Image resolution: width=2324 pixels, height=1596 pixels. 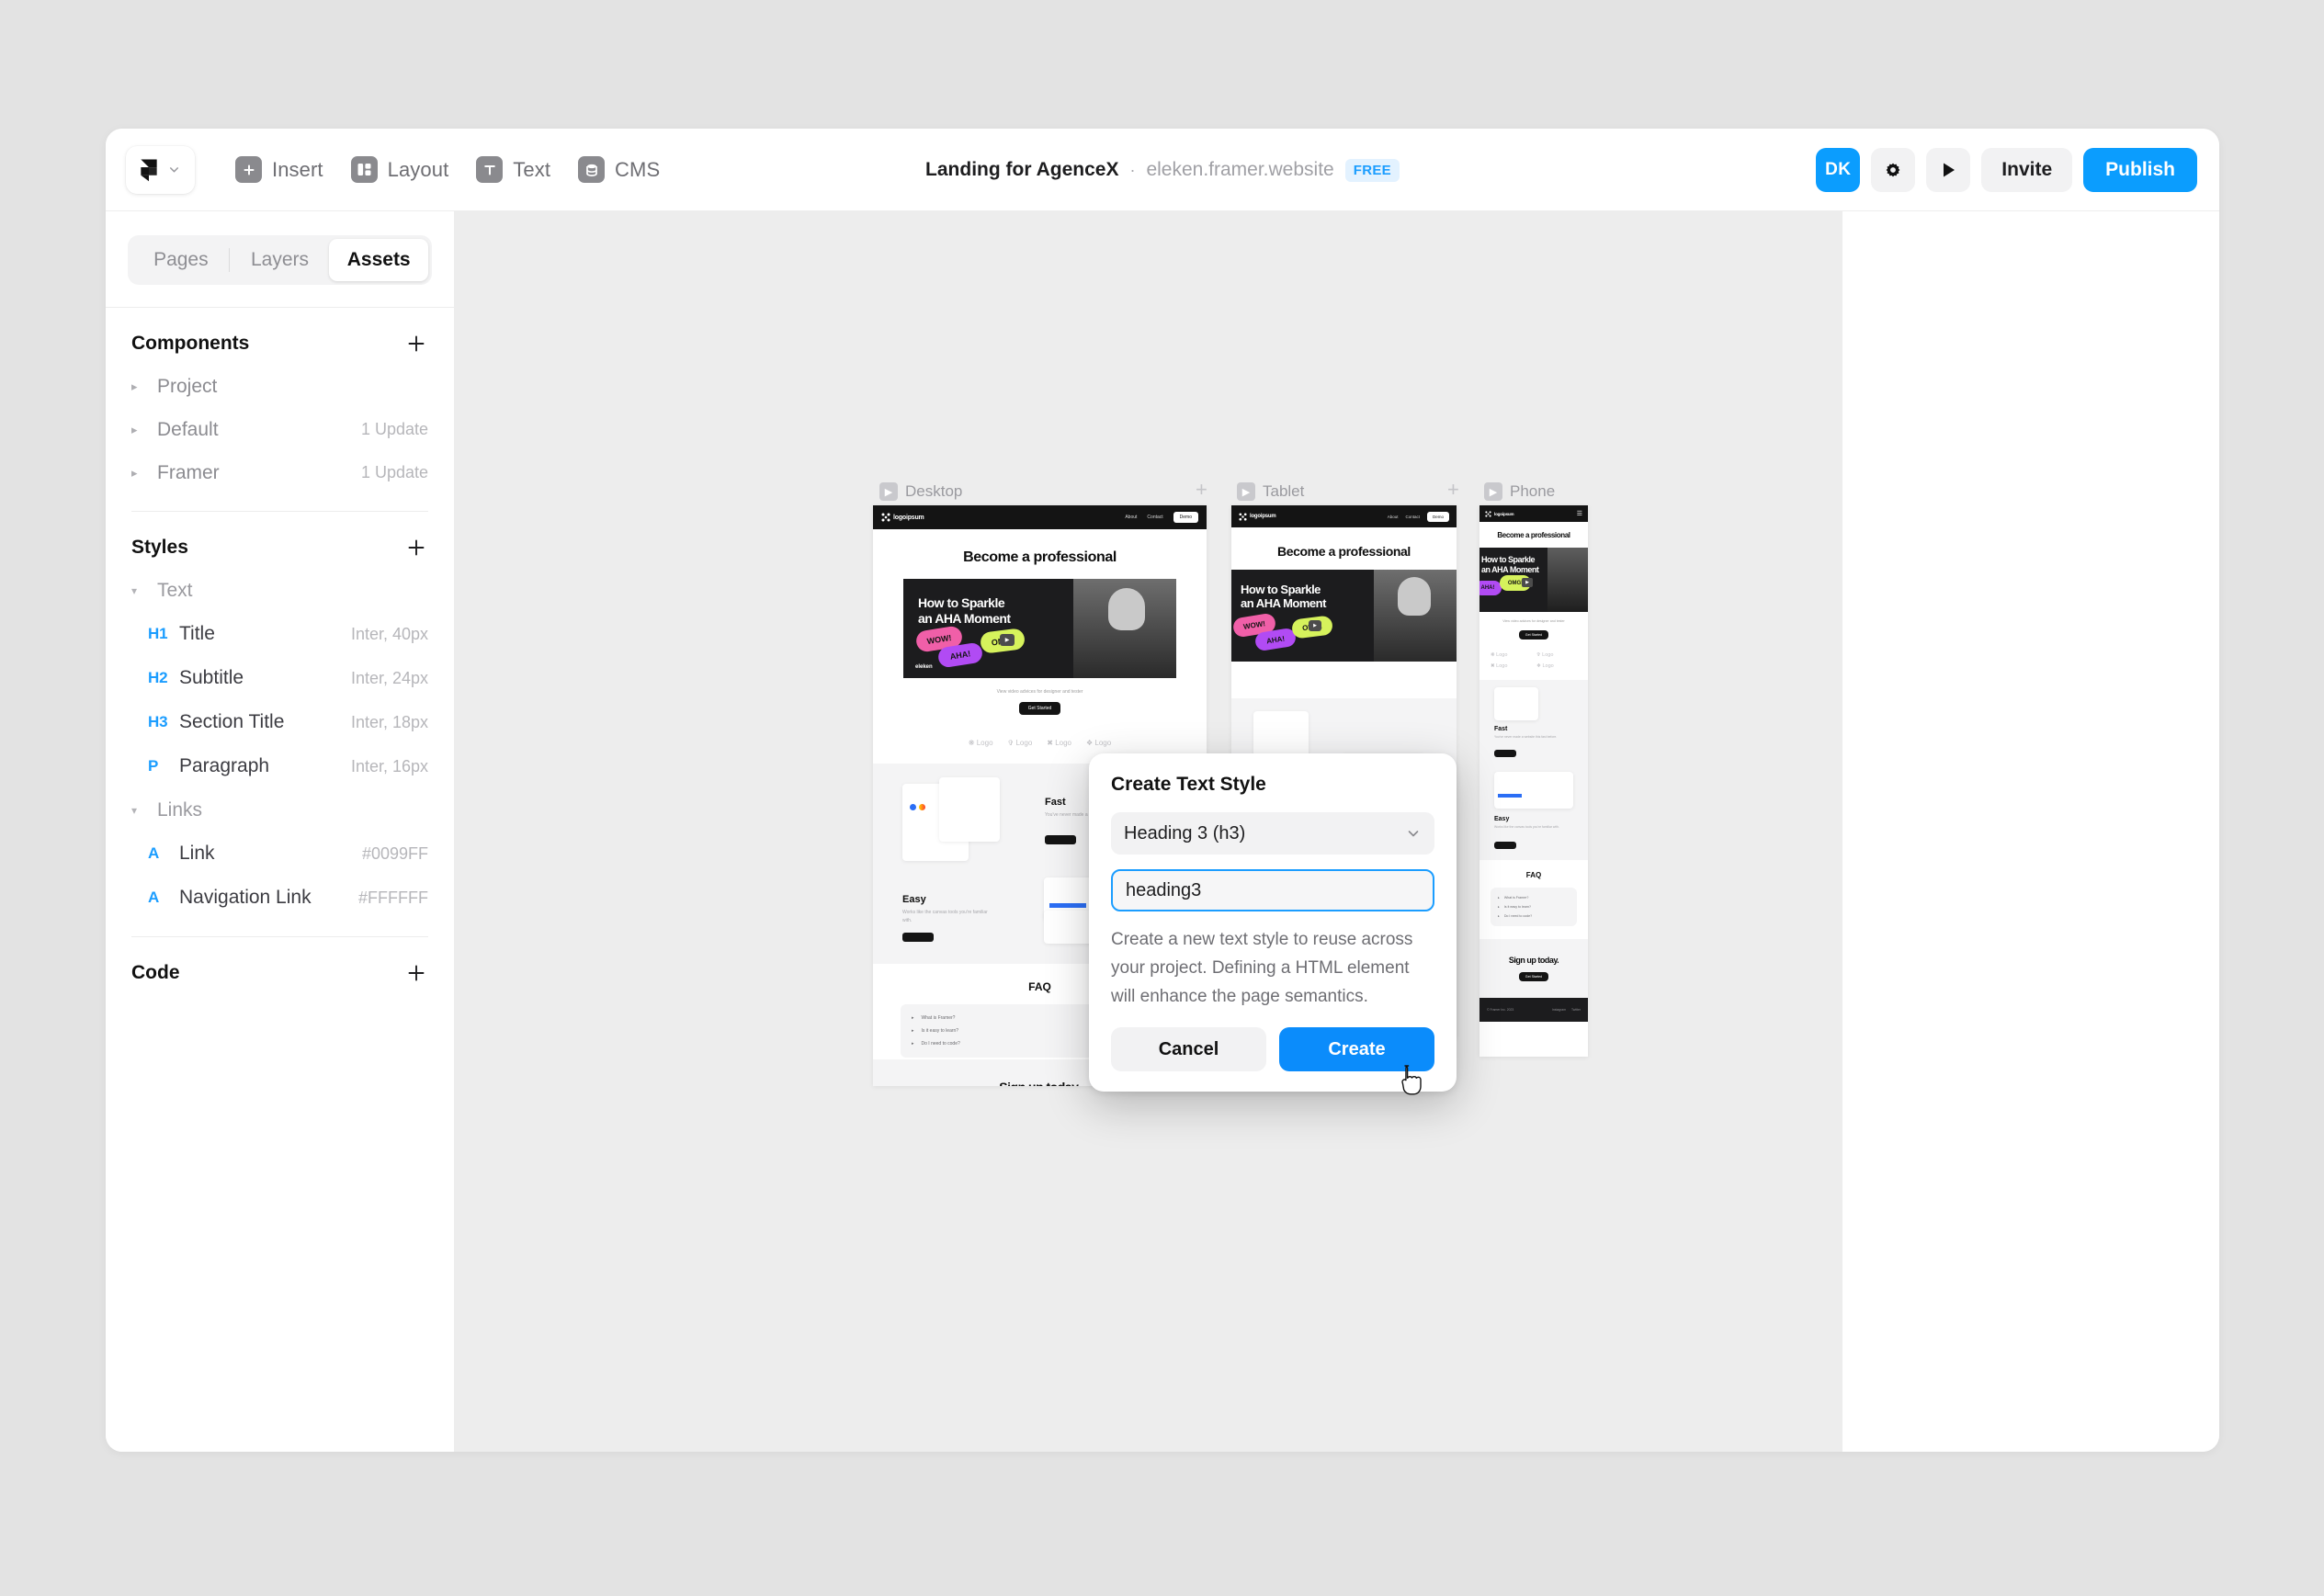 I want to click on chevron-down-icon: ▾, so click(x=134, y=590).